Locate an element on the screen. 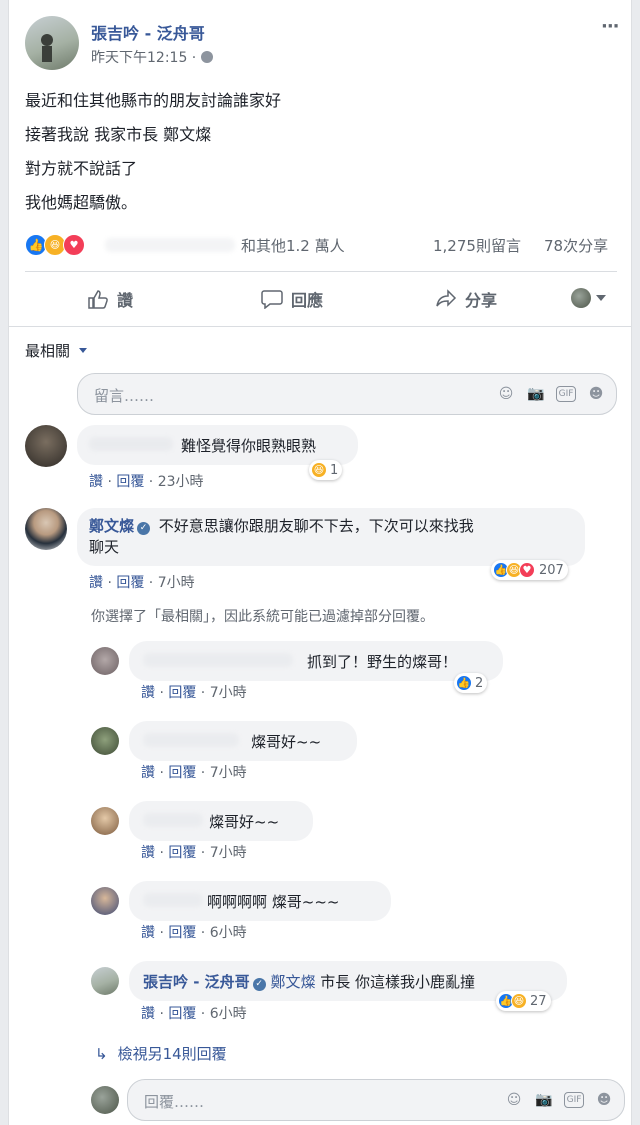  comment-input-tools: ☺ 📷 GIF ☻ is located at coordinates (551, 394).